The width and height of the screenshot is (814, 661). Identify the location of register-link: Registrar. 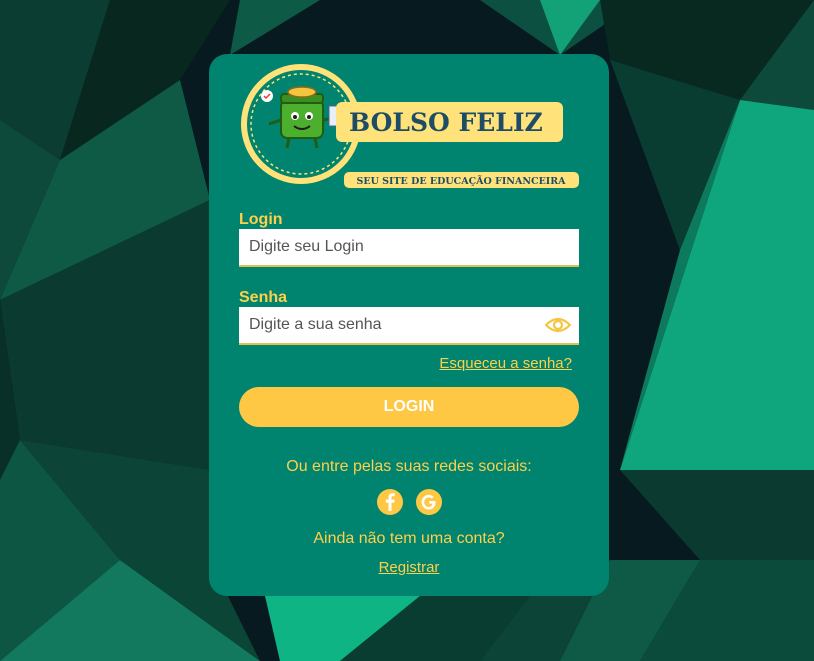
(409, 567).